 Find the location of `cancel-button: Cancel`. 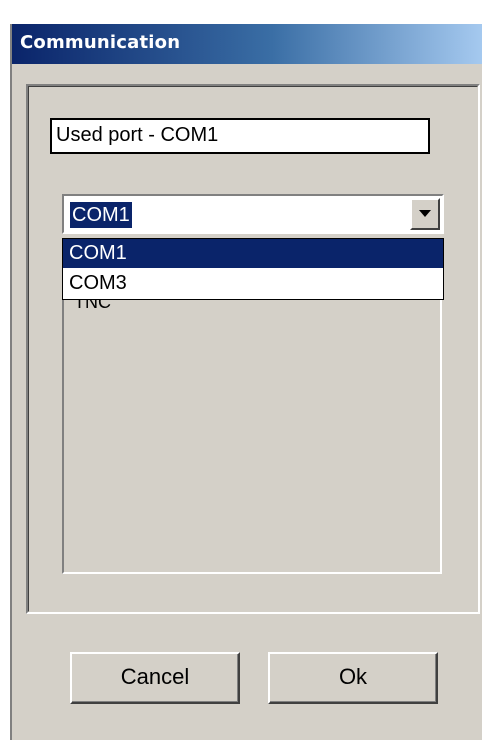

cancel-button: Cancel is located at coordinates (155, 678).